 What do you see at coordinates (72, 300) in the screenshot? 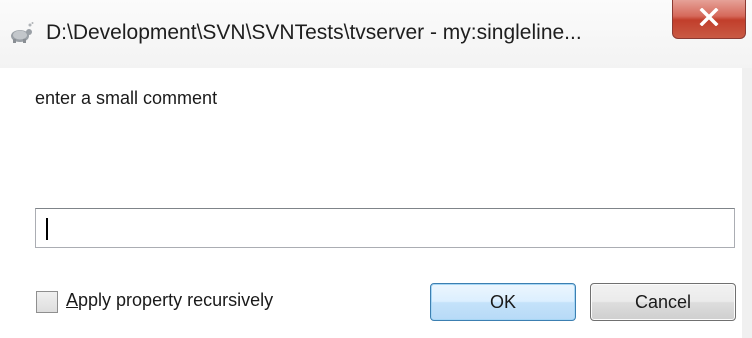
I see `mnemonic-letter: A` at bounding box center [72, 300].